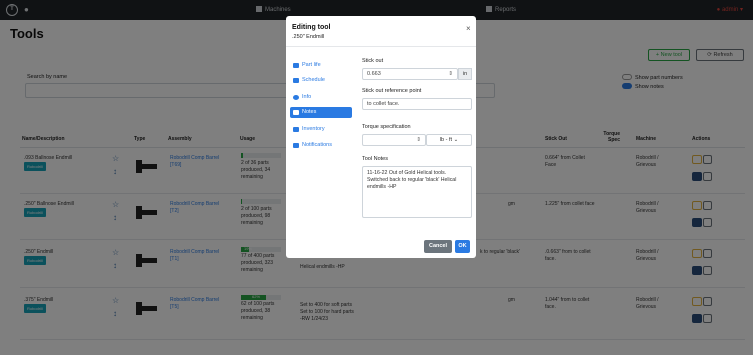 The width and height of the screenshot is (753, 355). Describe the element at coordinates (468, 28) in the screenshot. I see `close-icon: ×` at that location.